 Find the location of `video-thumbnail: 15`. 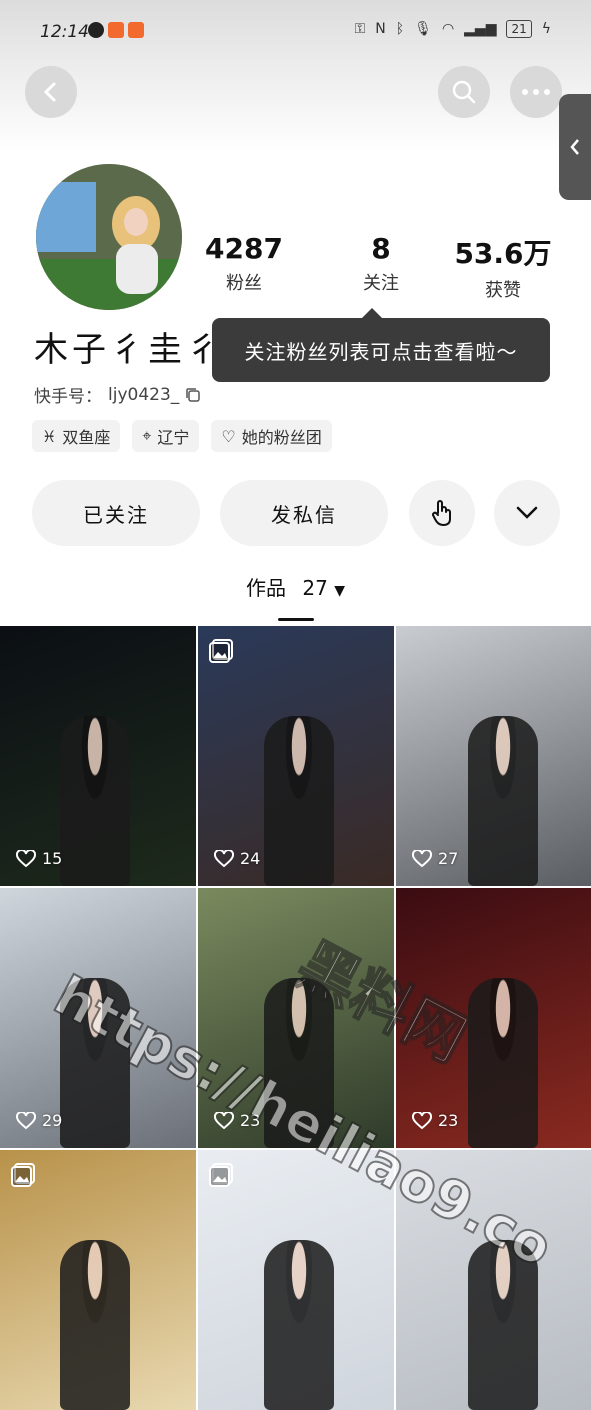

video-thumbnail: 15 is located at coordinates (98, 756).